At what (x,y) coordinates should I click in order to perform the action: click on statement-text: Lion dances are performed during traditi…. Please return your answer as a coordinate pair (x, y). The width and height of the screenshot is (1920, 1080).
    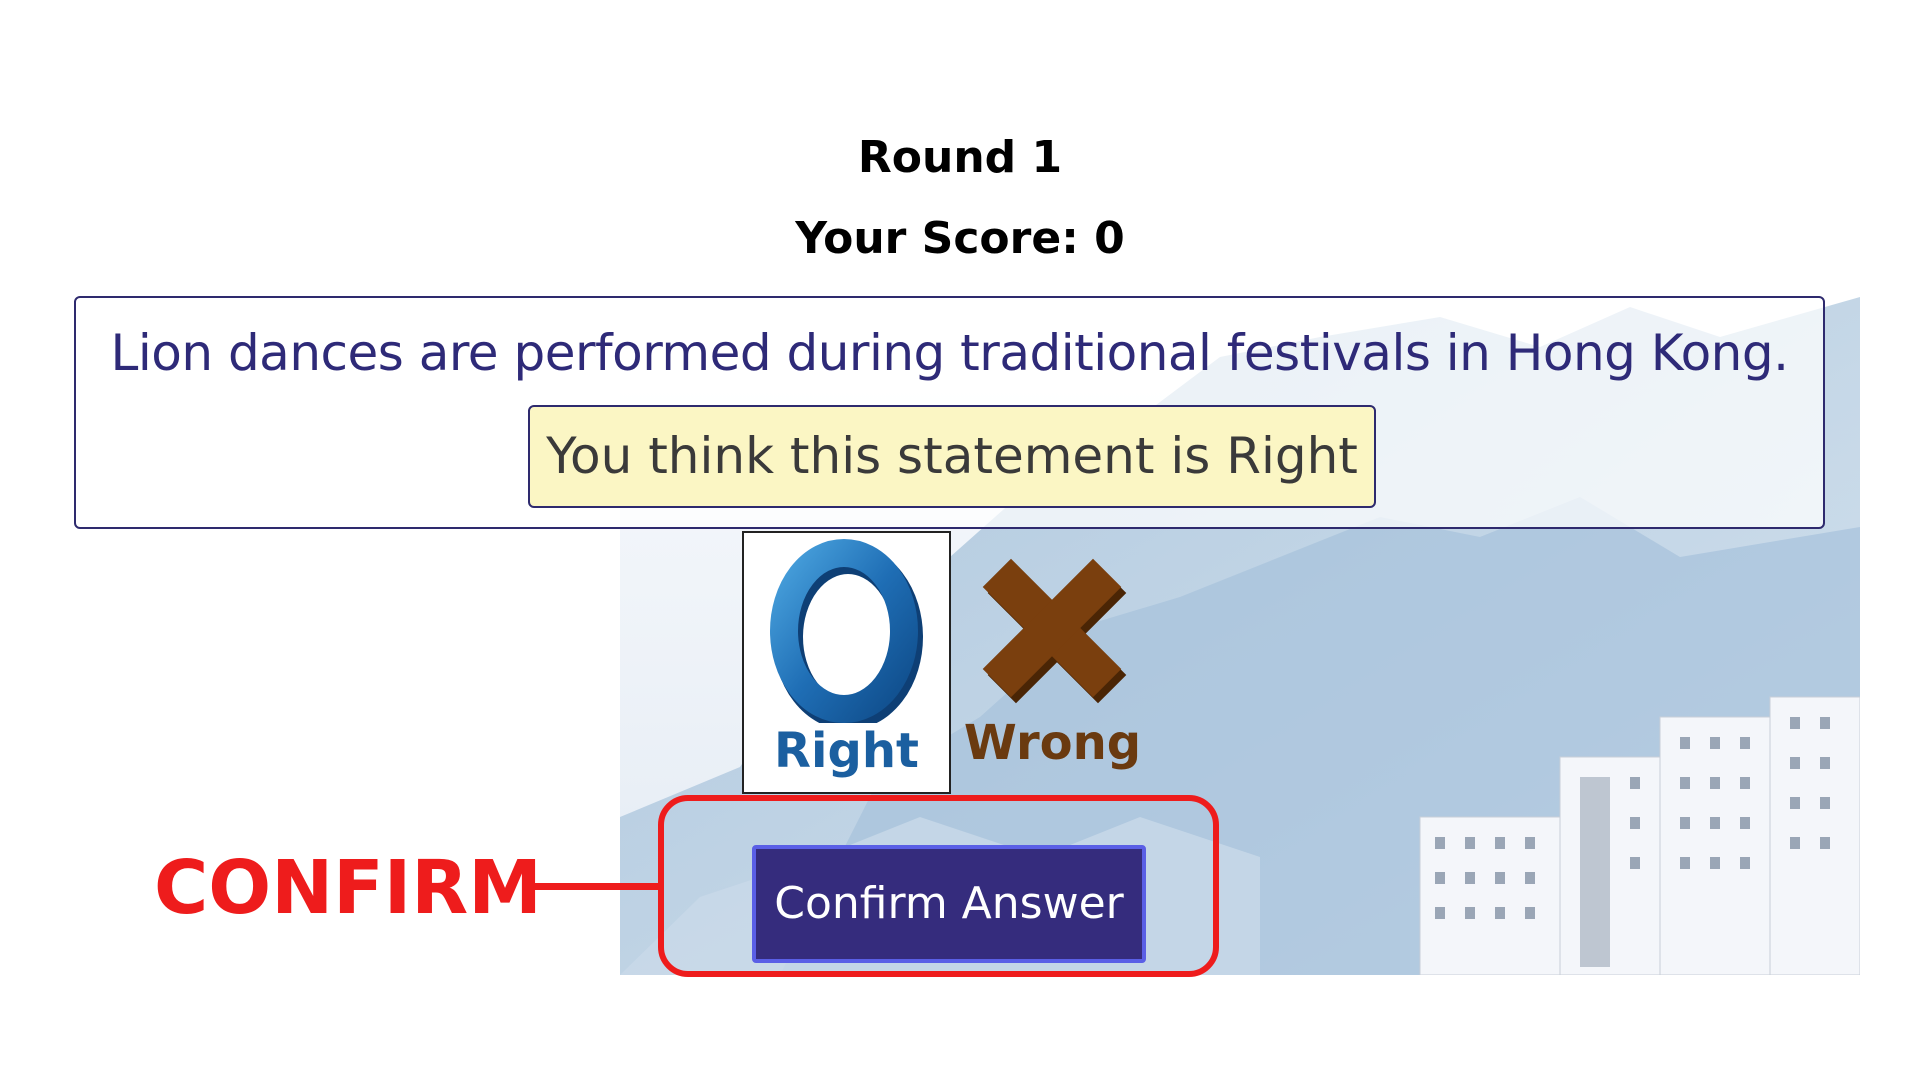
    Looking at the image, I should click on (949, 353).